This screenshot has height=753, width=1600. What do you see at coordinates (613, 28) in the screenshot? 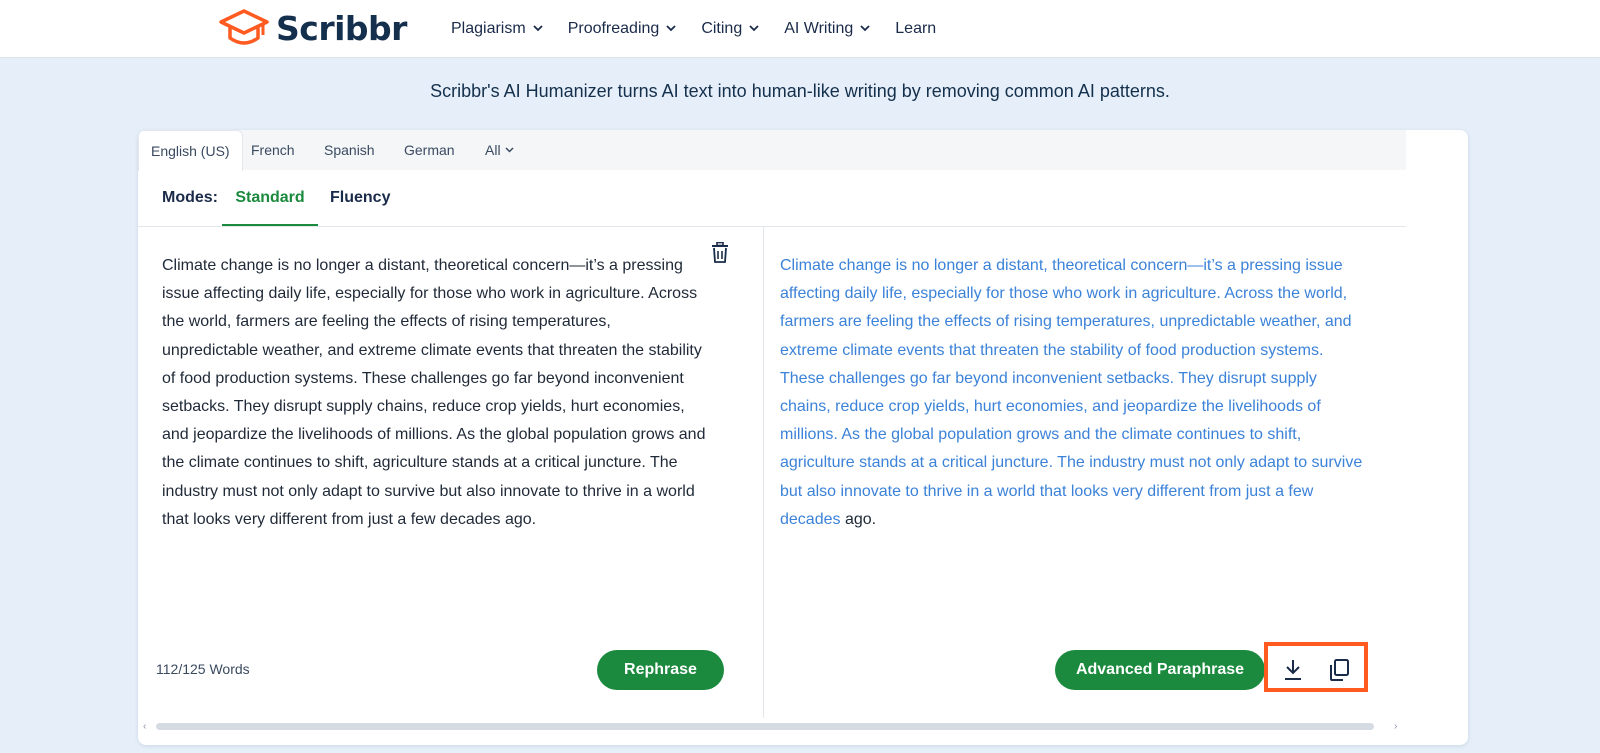
I see `nav-proofreading-label: Proofreading` at bounding box center [613, 28].